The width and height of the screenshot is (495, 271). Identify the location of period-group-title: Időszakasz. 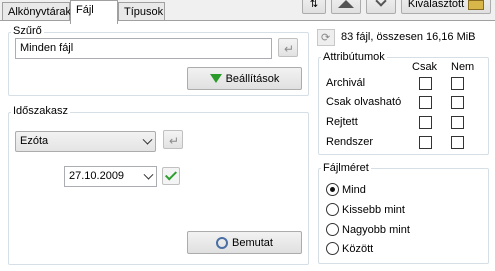
(41, 111).